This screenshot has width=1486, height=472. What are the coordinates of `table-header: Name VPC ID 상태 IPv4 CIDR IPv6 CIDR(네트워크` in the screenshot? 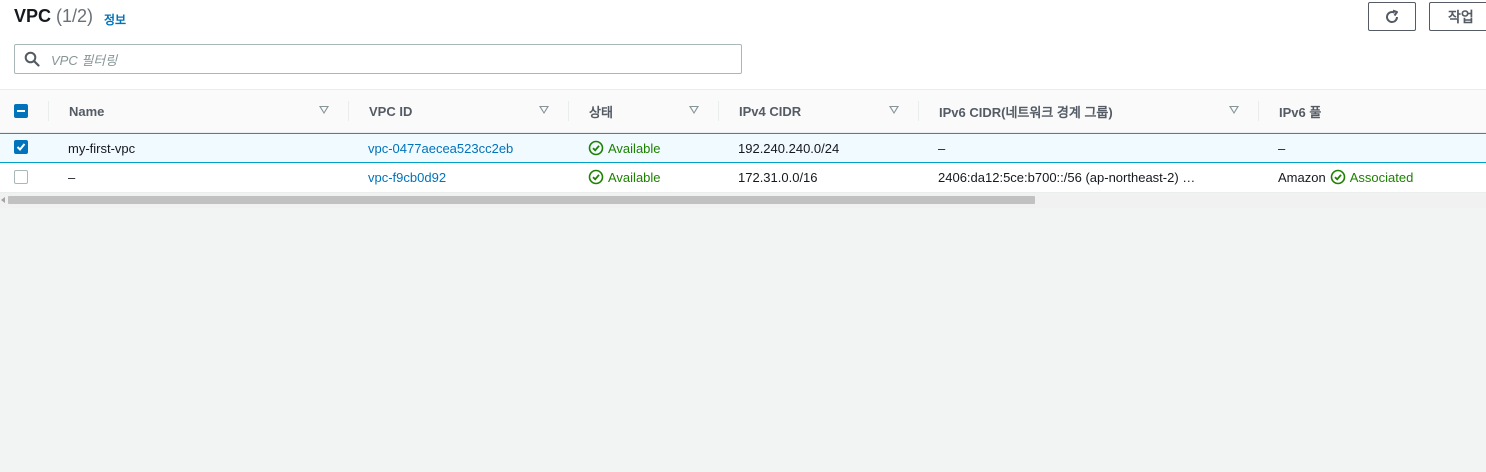 It's located at (743, 111).